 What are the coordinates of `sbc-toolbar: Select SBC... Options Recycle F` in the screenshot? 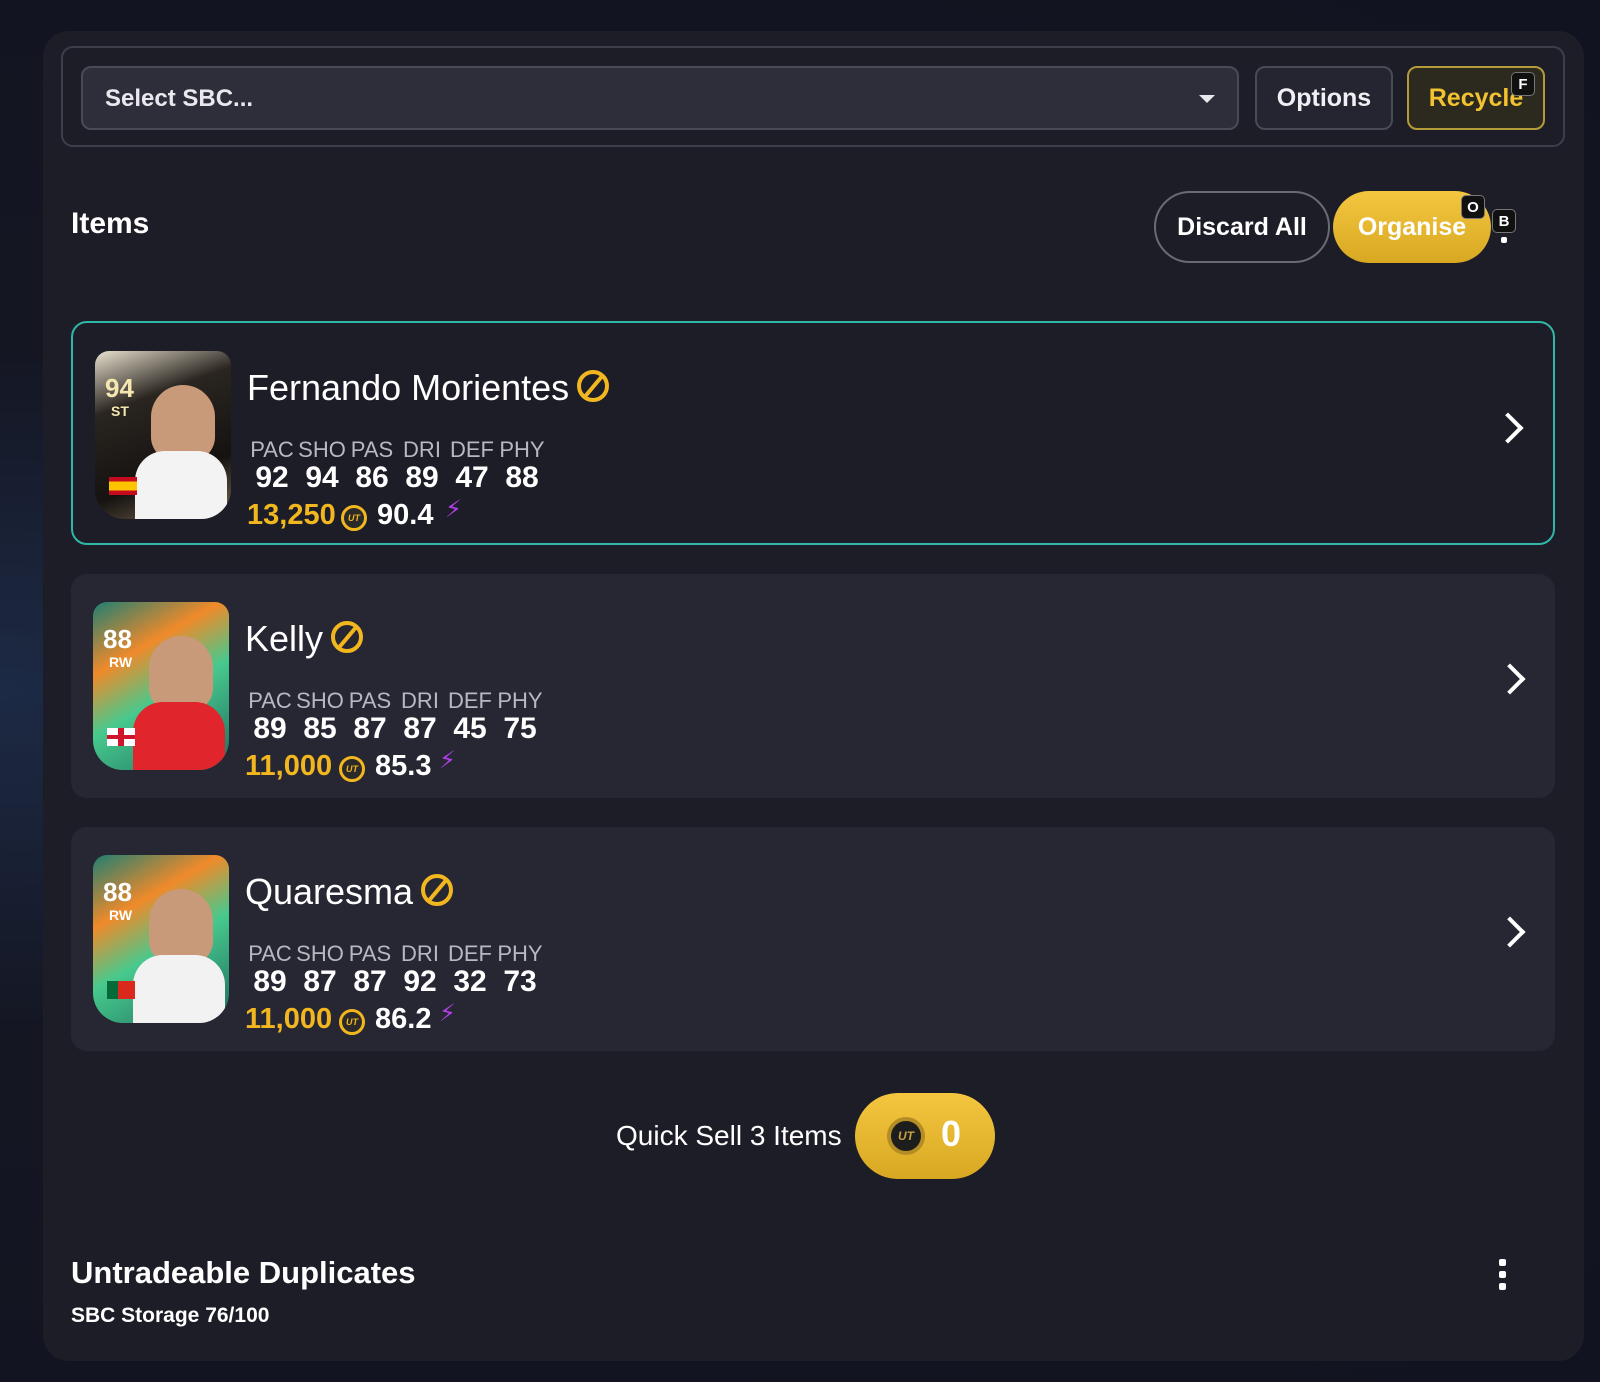 It's located at (813, 96).